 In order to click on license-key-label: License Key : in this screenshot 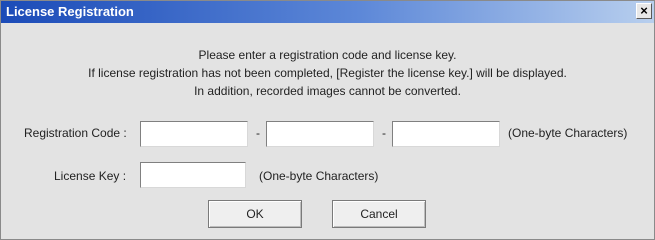, I will do `click(90, 176)`.